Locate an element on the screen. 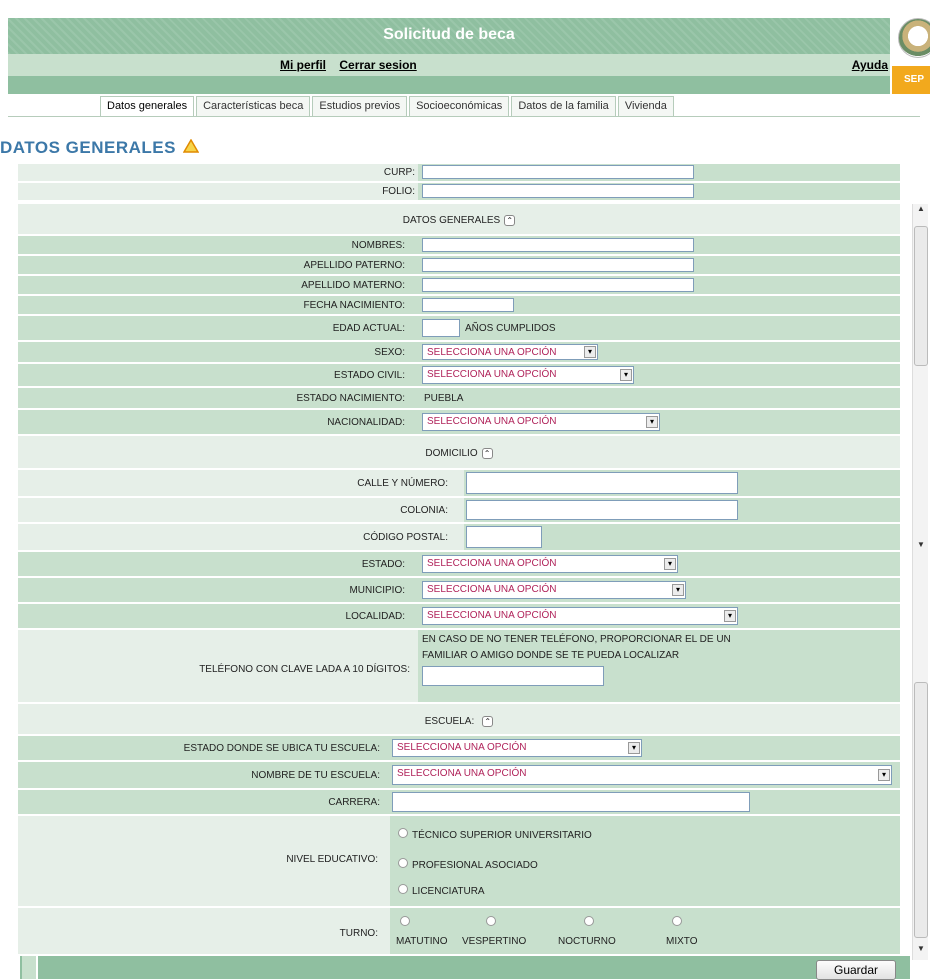  domicilio-heading: DOMICILIO ⌃ is located at coordinates (459, 453).